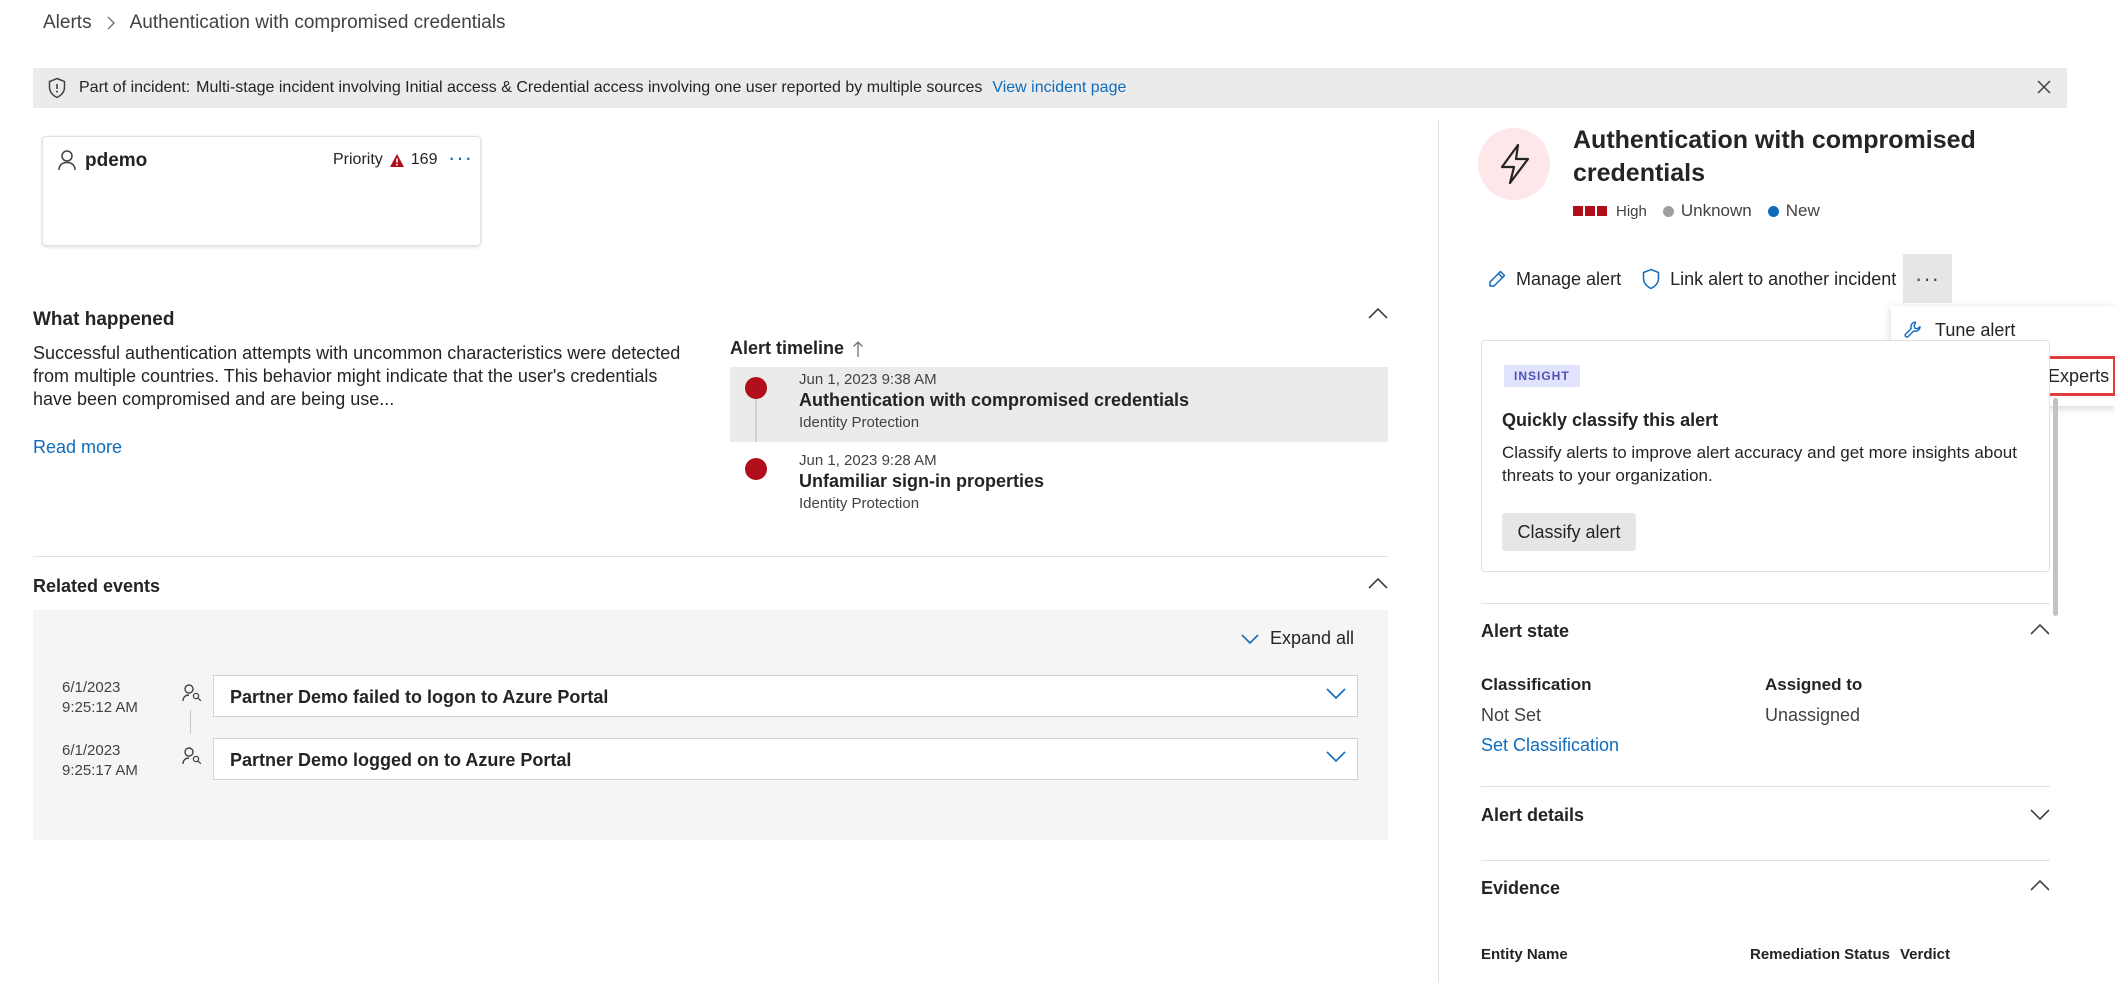 The width and height of the screenshot is (2115, 982). What do you see at coordinates (1524, 954) in the screenshot?
I see `column-header-entity-name: Entity Name` at bounding box center [1524, 954].